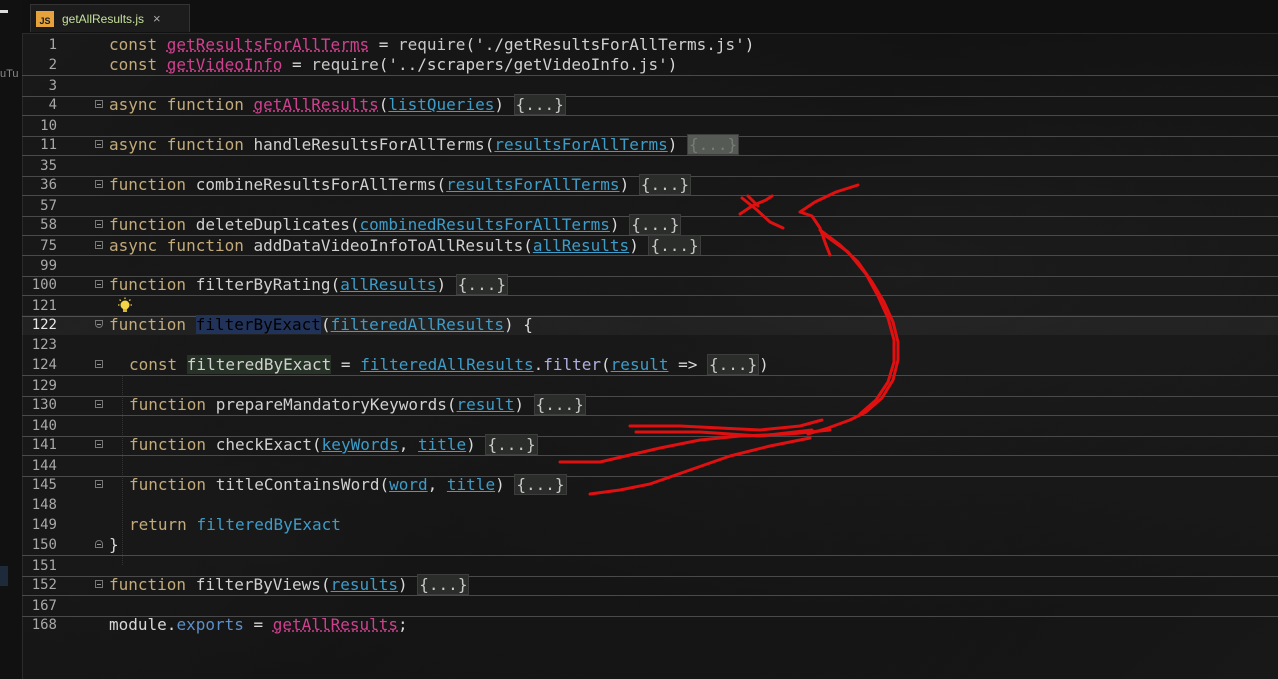 The height and width of the screenshot is (679, 1278). What do you see at coordinates (44, 545) in the screenshot?
I see `line-number: 150` at bounding box center [44, 545].